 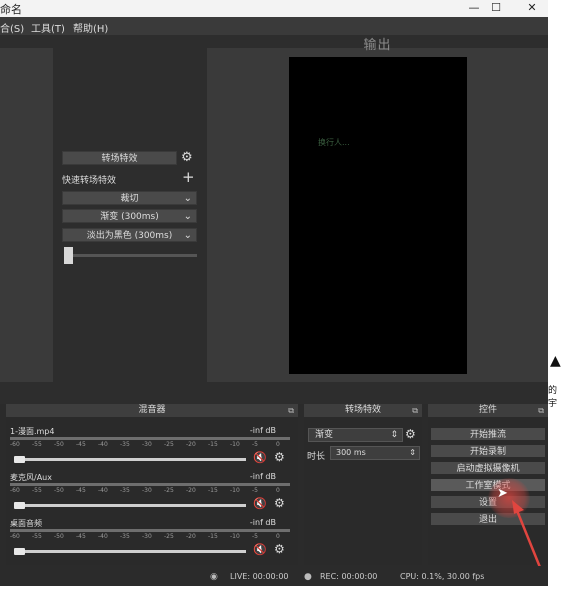 I want to click on transition-select: 渐变 ⇕, so click(x=355, y=435).